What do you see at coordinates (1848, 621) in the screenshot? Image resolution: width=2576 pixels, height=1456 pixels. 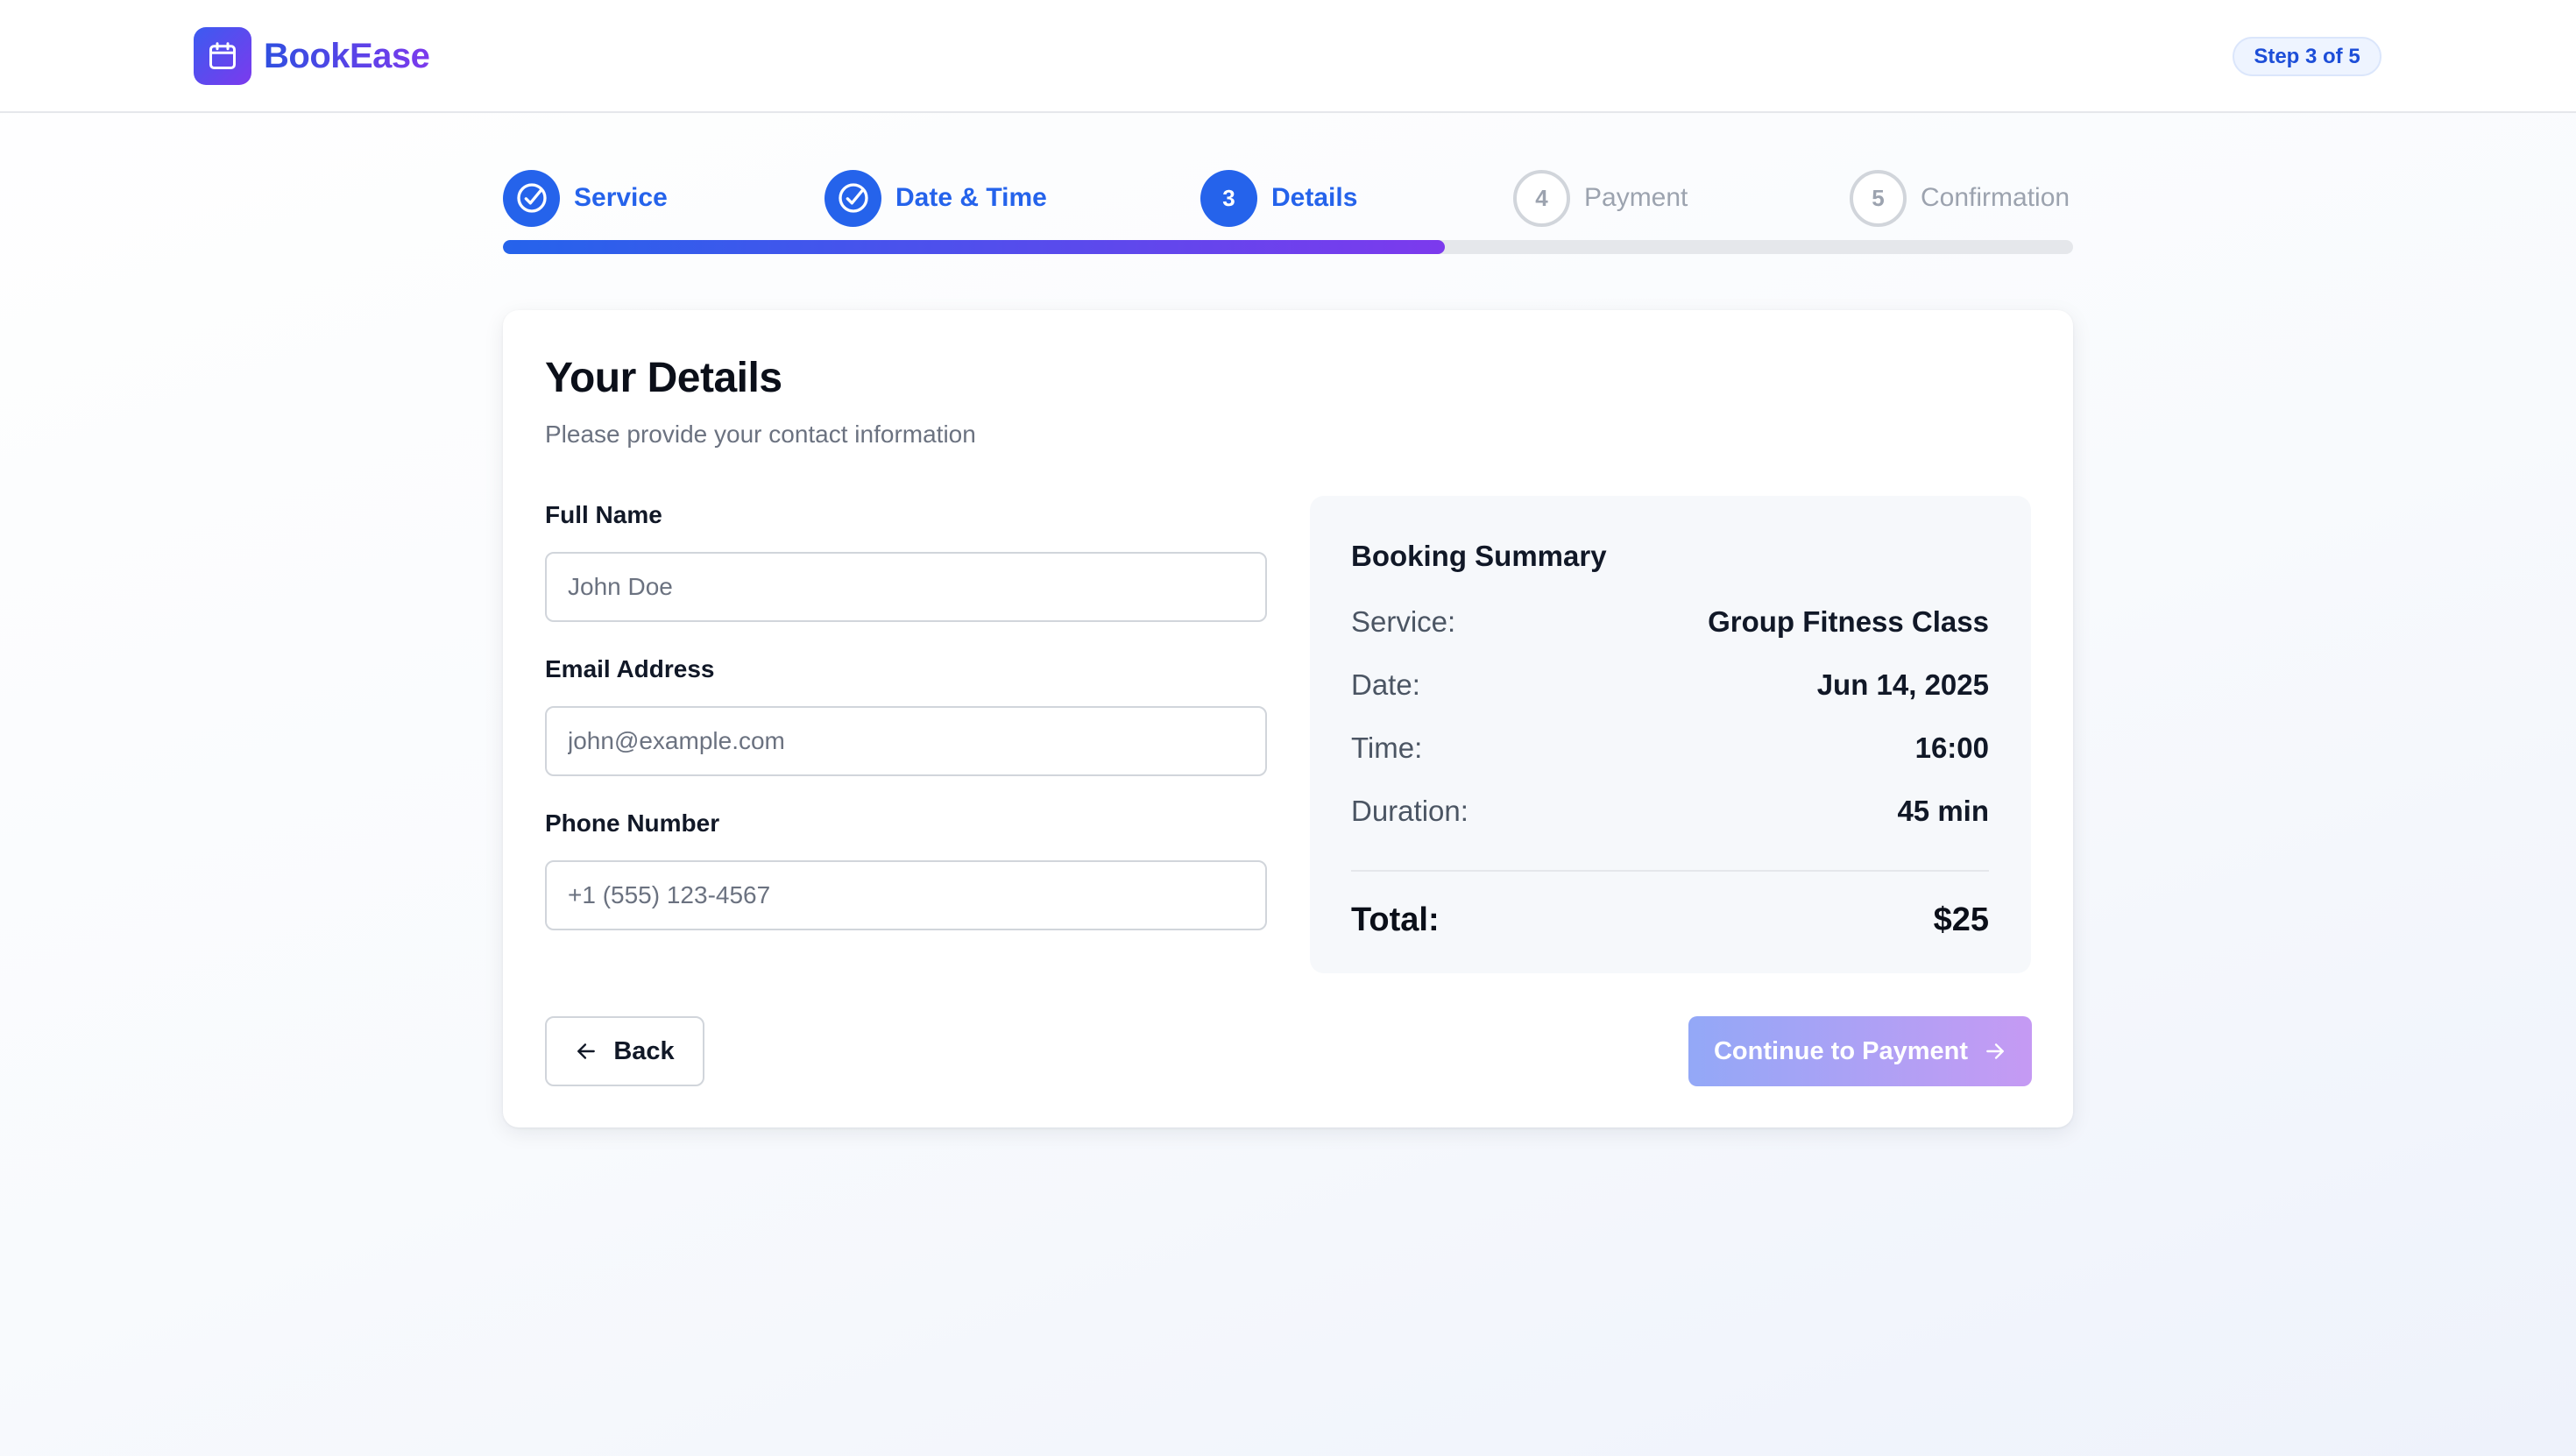 I see `summary-value: Group Fitness Class` at bounding box center [1848, 621].